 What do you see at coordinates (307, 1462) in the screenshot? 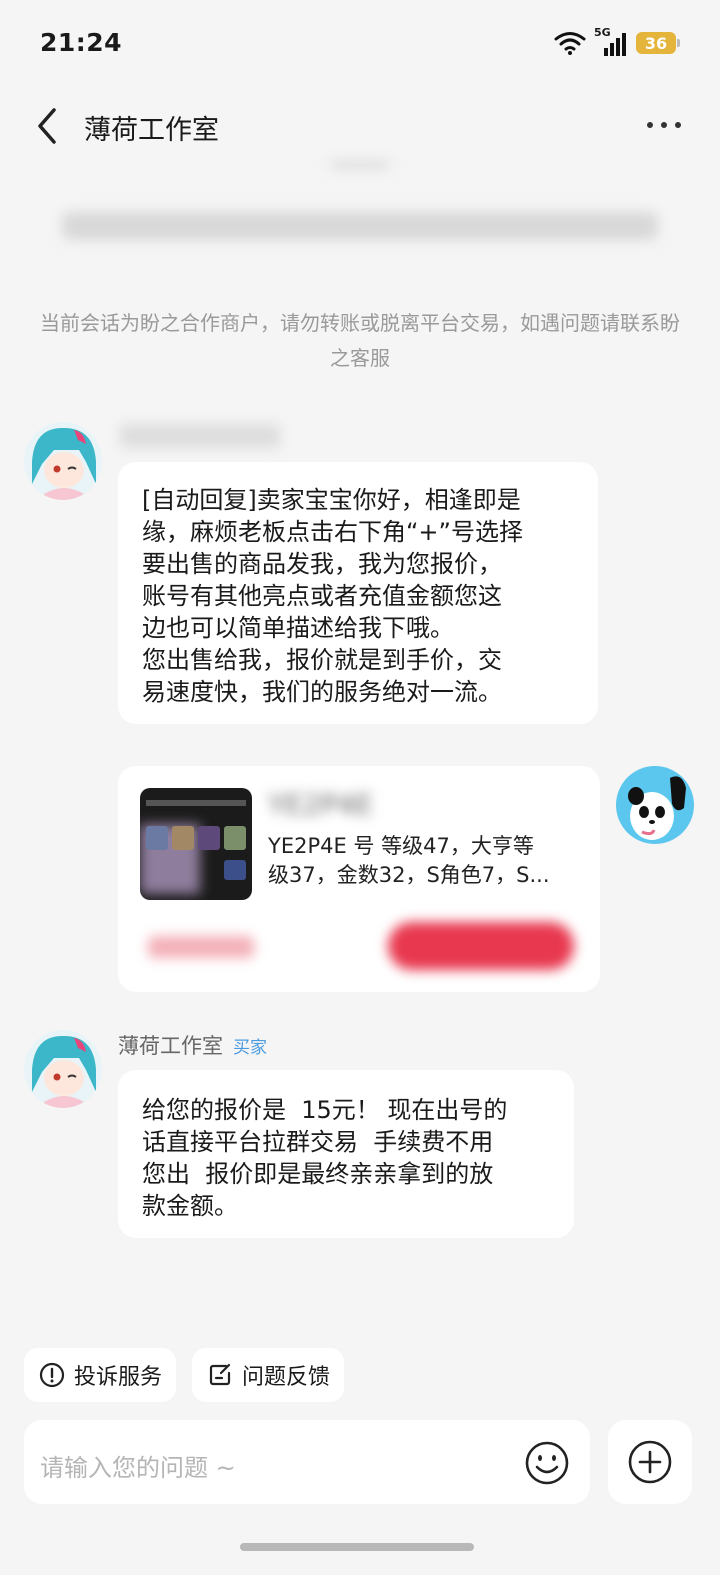
I see `message-input: 请输入您的问题 ~` at bounding box center [307, 1462].